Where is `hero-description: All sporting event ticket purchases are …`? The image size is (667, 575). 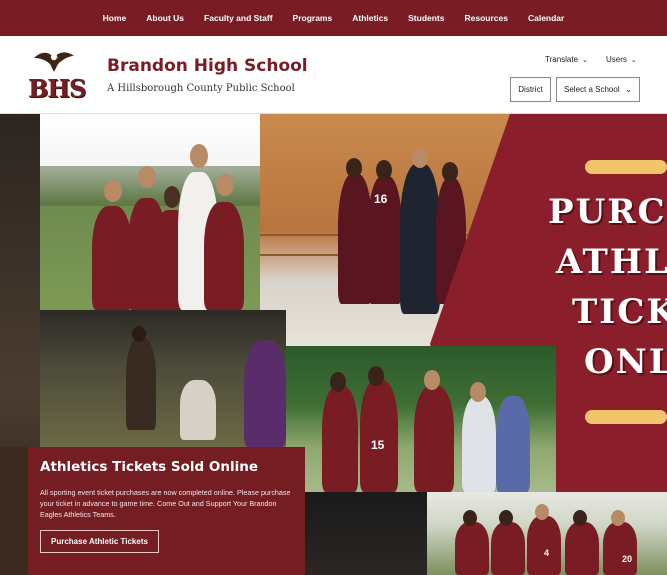
hero-description: All sporting event ticket purchases are … is located at coordinates (165, 503).